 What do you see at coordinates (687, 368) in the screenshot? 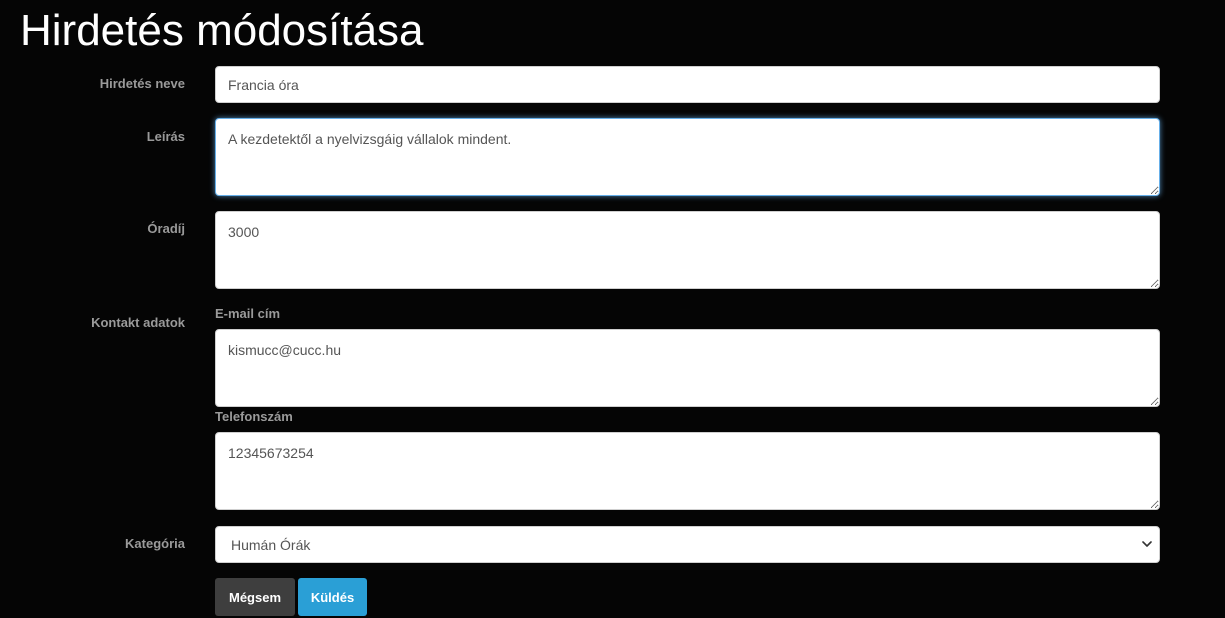
I see `email-textarea: kismucc@cucc.hu` at bounding box center [687, 368].